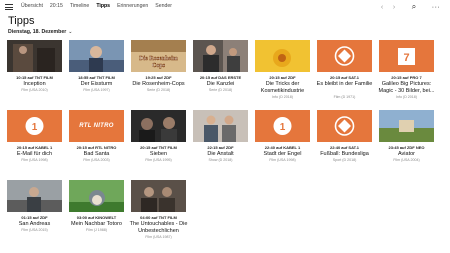 Image resolution: width=450 pixels, height=253 pixels. Describe the element at coordinates (158, 147) in the screenshot. I see `tip-time-channel: 20:15 auf TNT FILM` at that location.